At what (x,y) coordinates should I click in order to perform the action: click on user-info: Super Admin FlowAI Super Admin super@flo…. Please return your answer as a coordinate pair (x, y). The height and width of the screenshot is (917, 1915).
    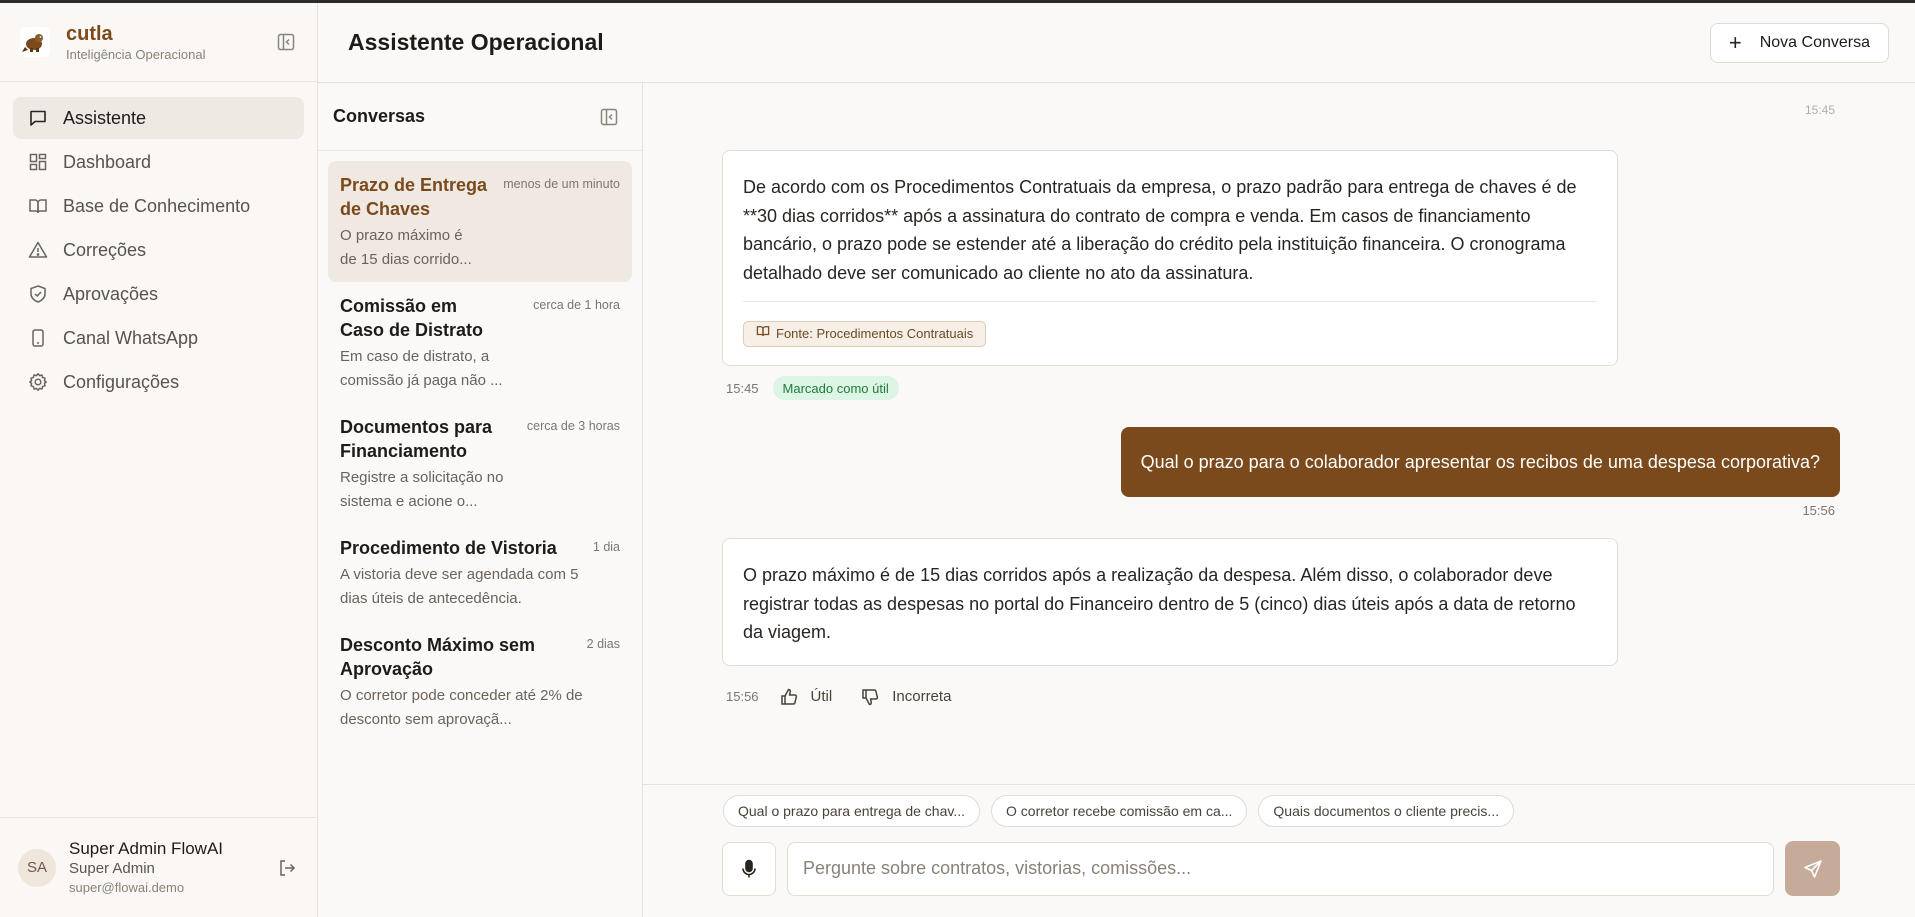
    Looking at the image, I should click on (172, 868).